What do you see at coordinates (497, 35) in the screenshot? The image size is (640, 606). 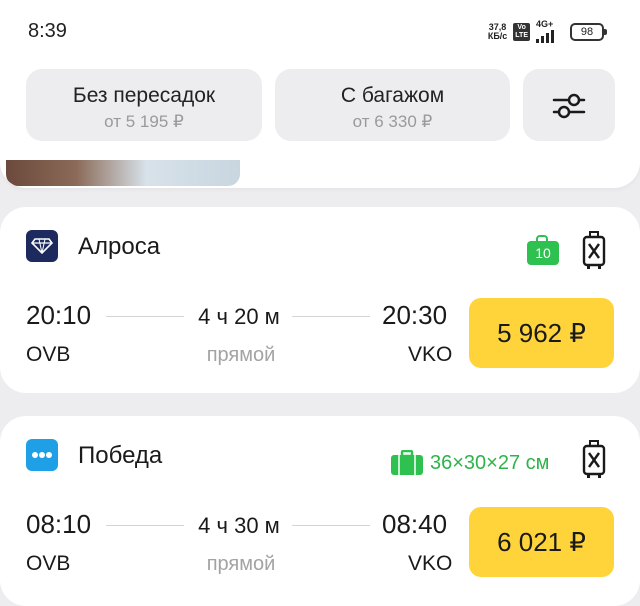 I see `network-speed-unit: КБ/с` at bounding box center [497, 35].